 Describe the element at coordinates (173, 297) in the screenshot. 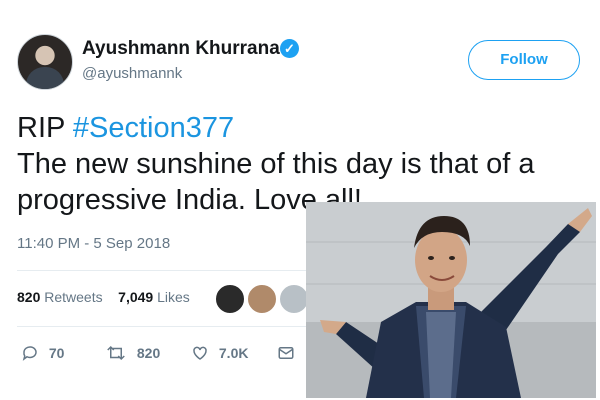

I see `likes-label: Likes` at that location.